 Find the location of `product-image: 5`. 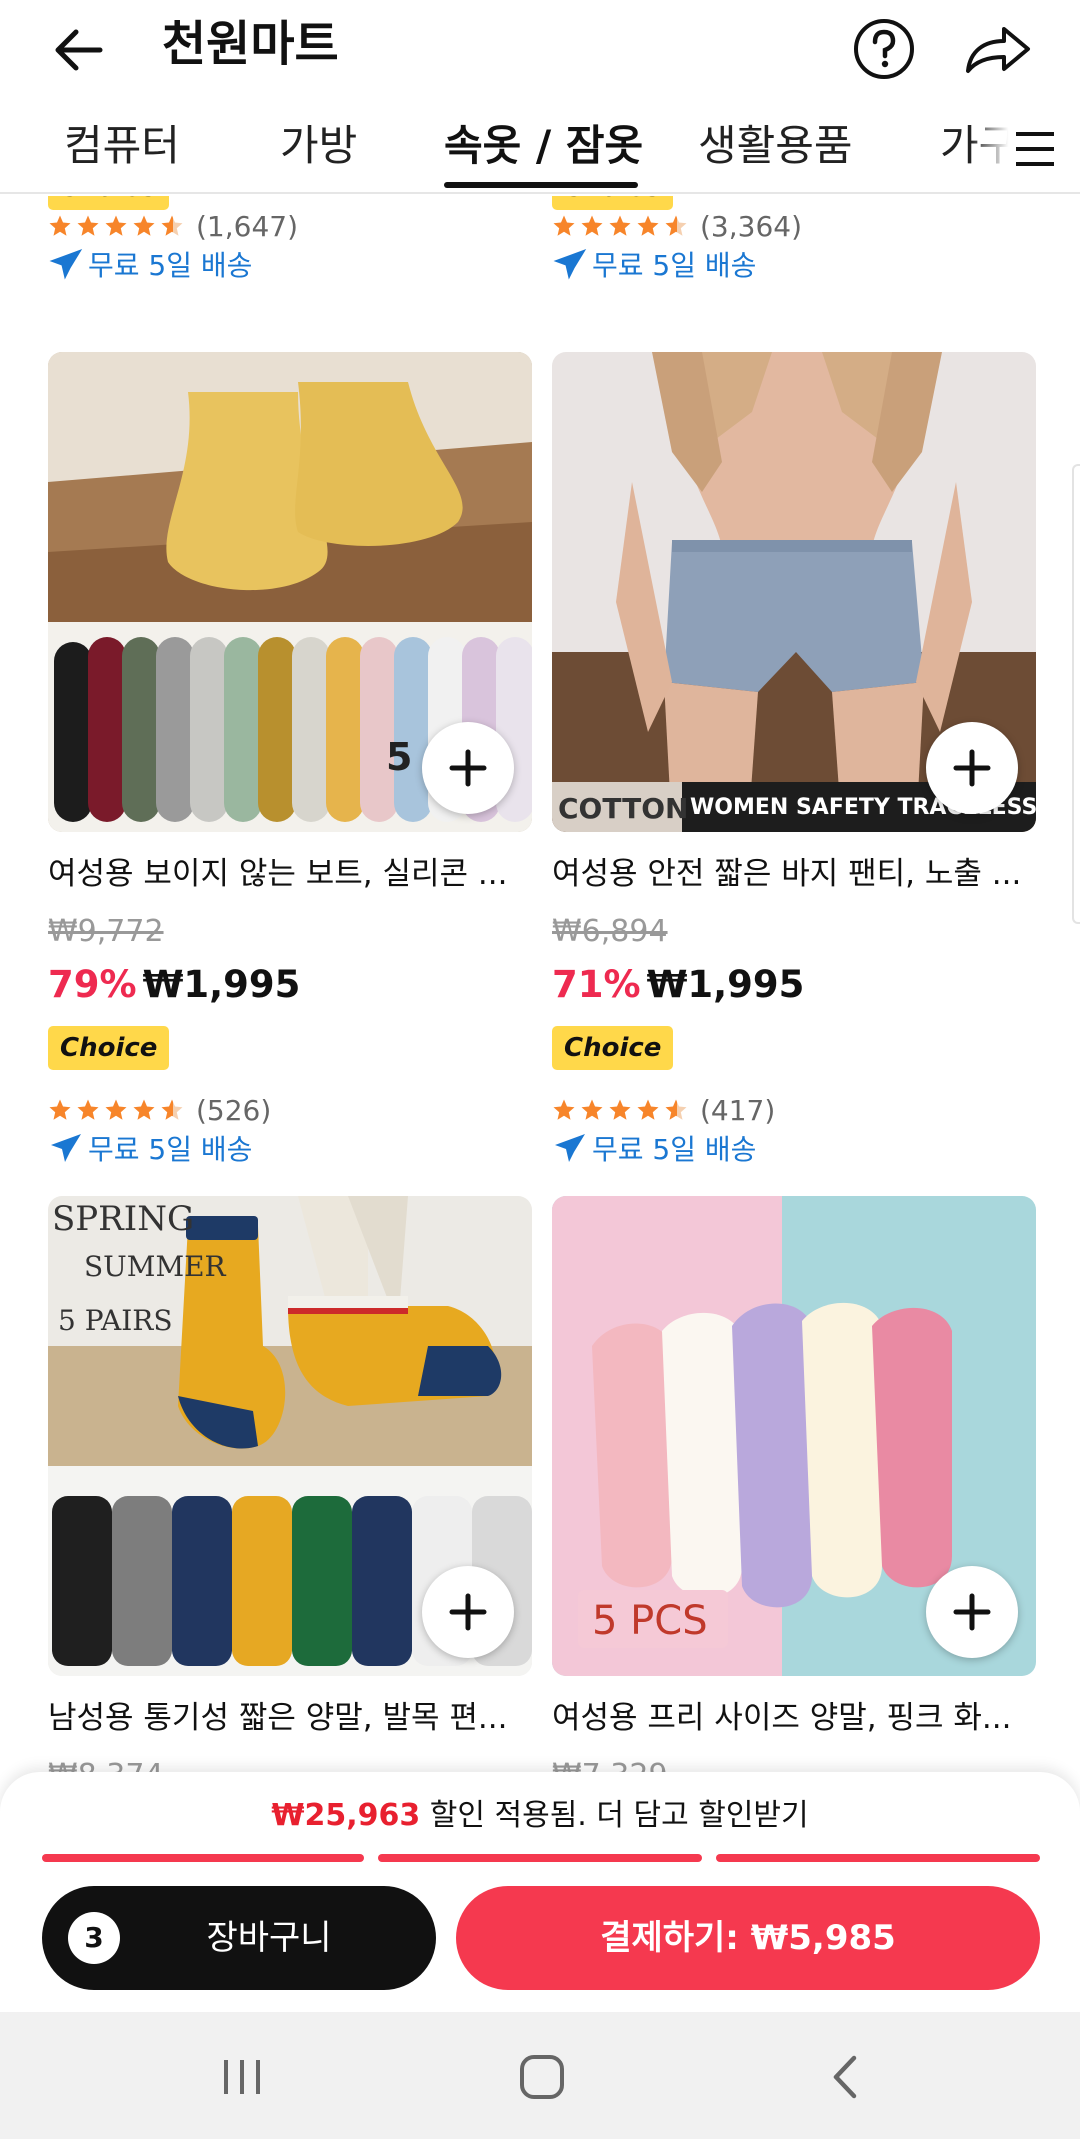

product-image: 5 is located at coordinates (290, 592).